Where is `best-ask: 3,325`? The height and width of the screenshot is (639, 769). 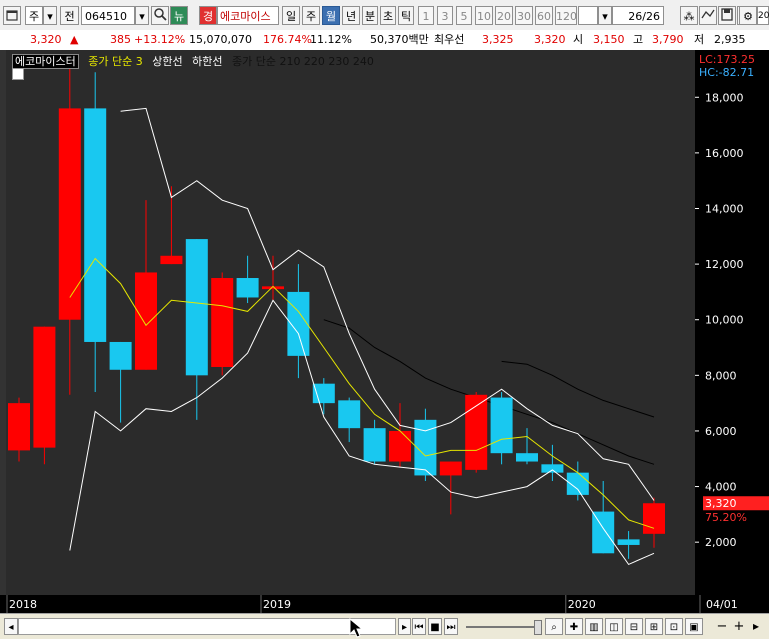 best-ask: 3,325 is located at coordinates (498, 39).